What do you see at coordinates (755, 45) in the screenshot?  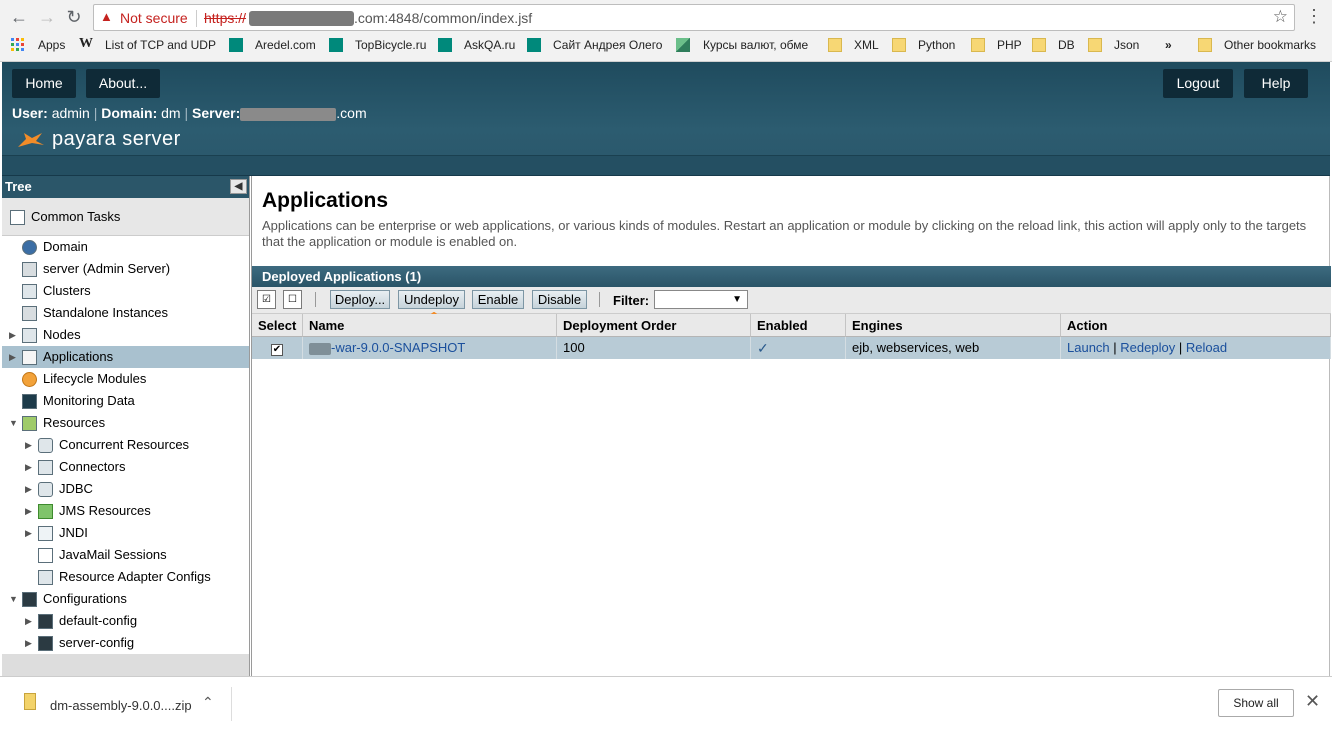 I see `bookmark-currency: Курсы валют, обме` at bounding box center [755, 45].